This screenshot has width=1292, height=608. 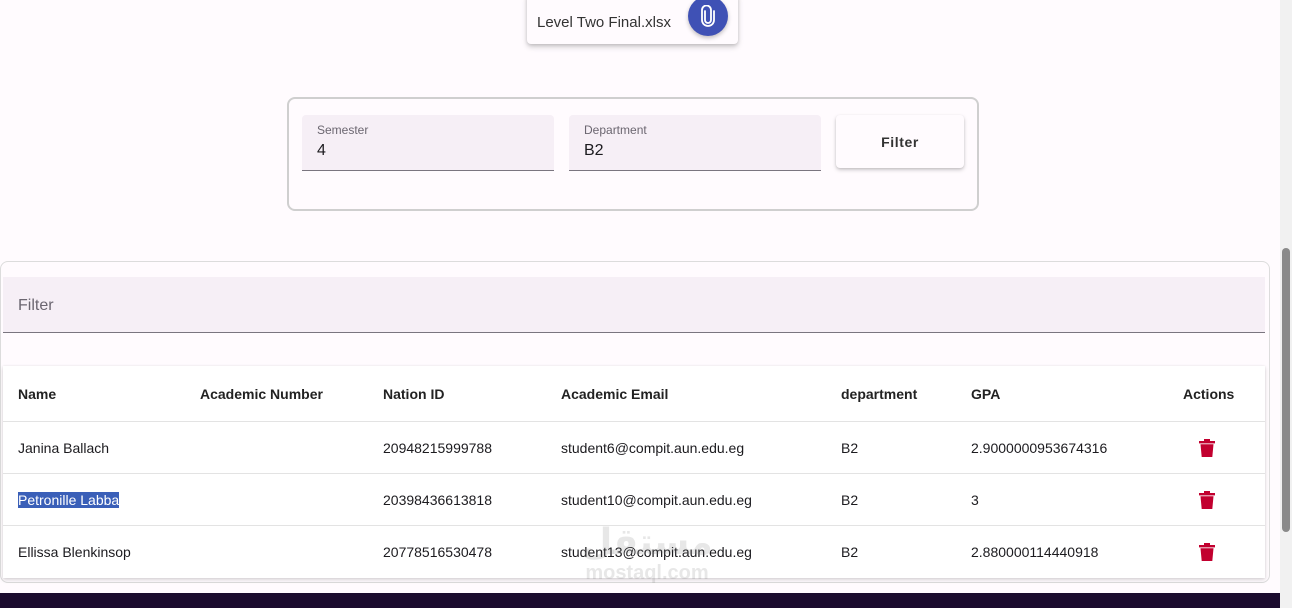 I want to click on column-header-email: Academic Email, so click(x=614, y=394).